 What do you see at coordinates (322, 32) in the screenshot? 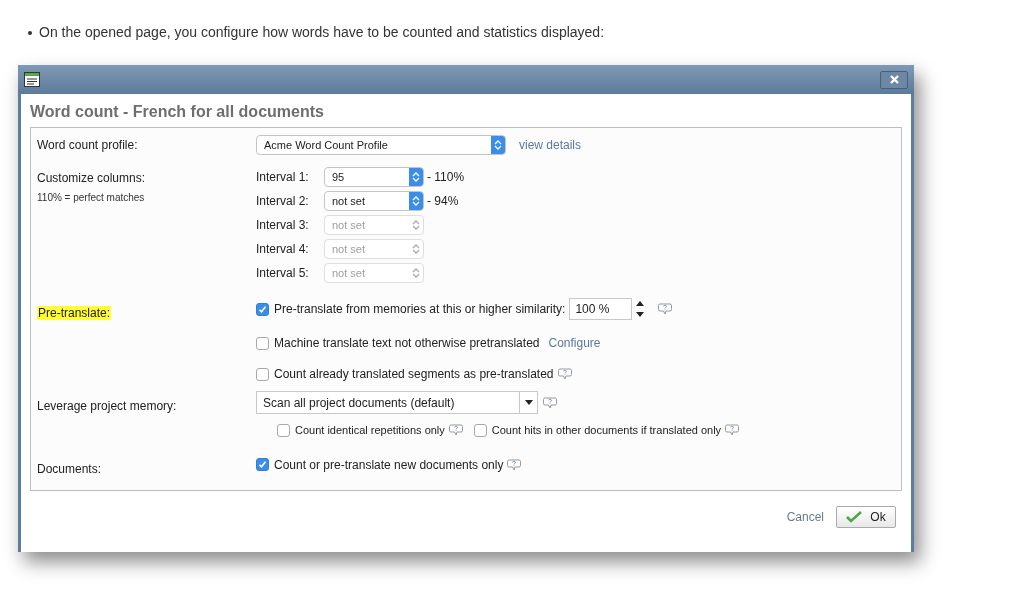
I see `intro-text: On the opened page, you configure how words have to be counted and statistics displayed:` at bounding box center [322, 32].